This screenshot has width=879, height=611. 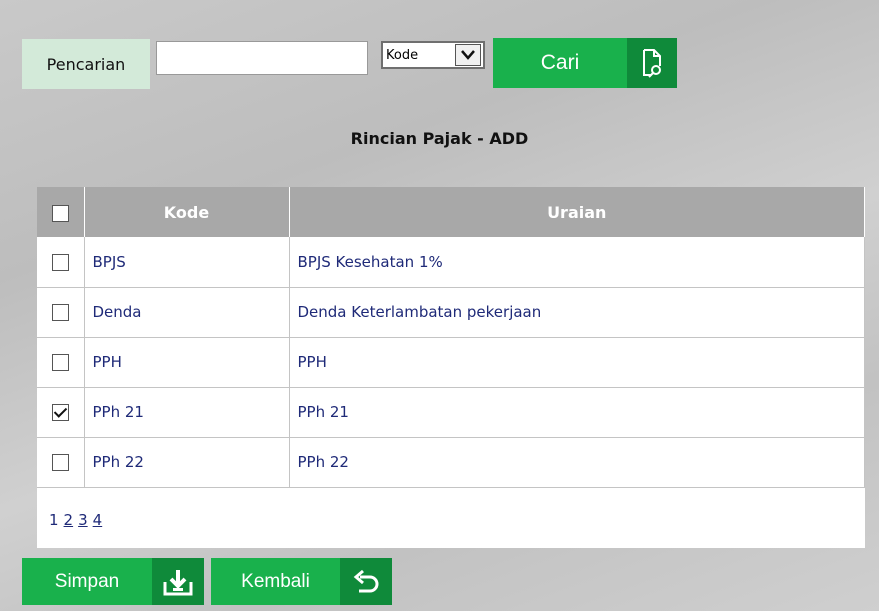 I want to click on cell-uraian: PPH, so click(x=577, y=362).